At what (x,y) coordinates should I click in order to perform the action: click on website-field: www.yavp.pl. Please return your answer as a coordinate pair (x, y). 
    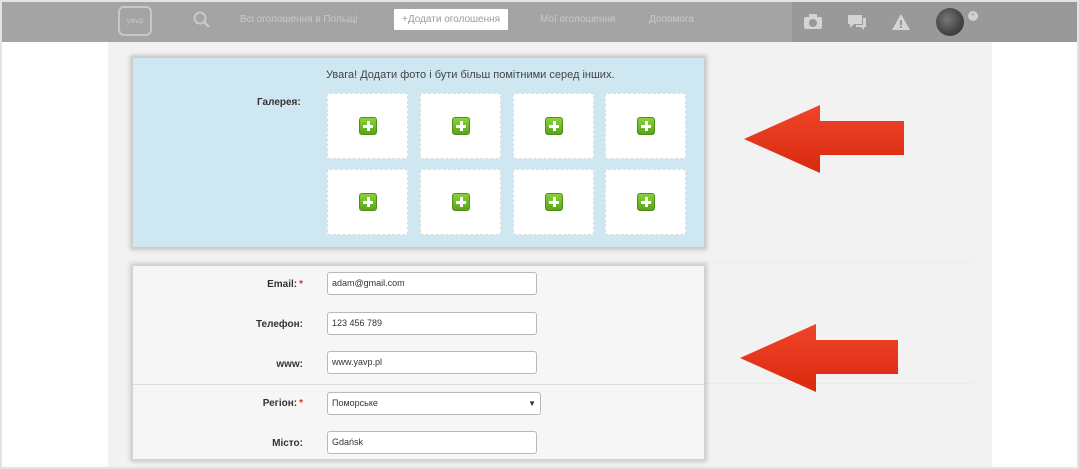
    Looking at the image, I should click on (432, 362).